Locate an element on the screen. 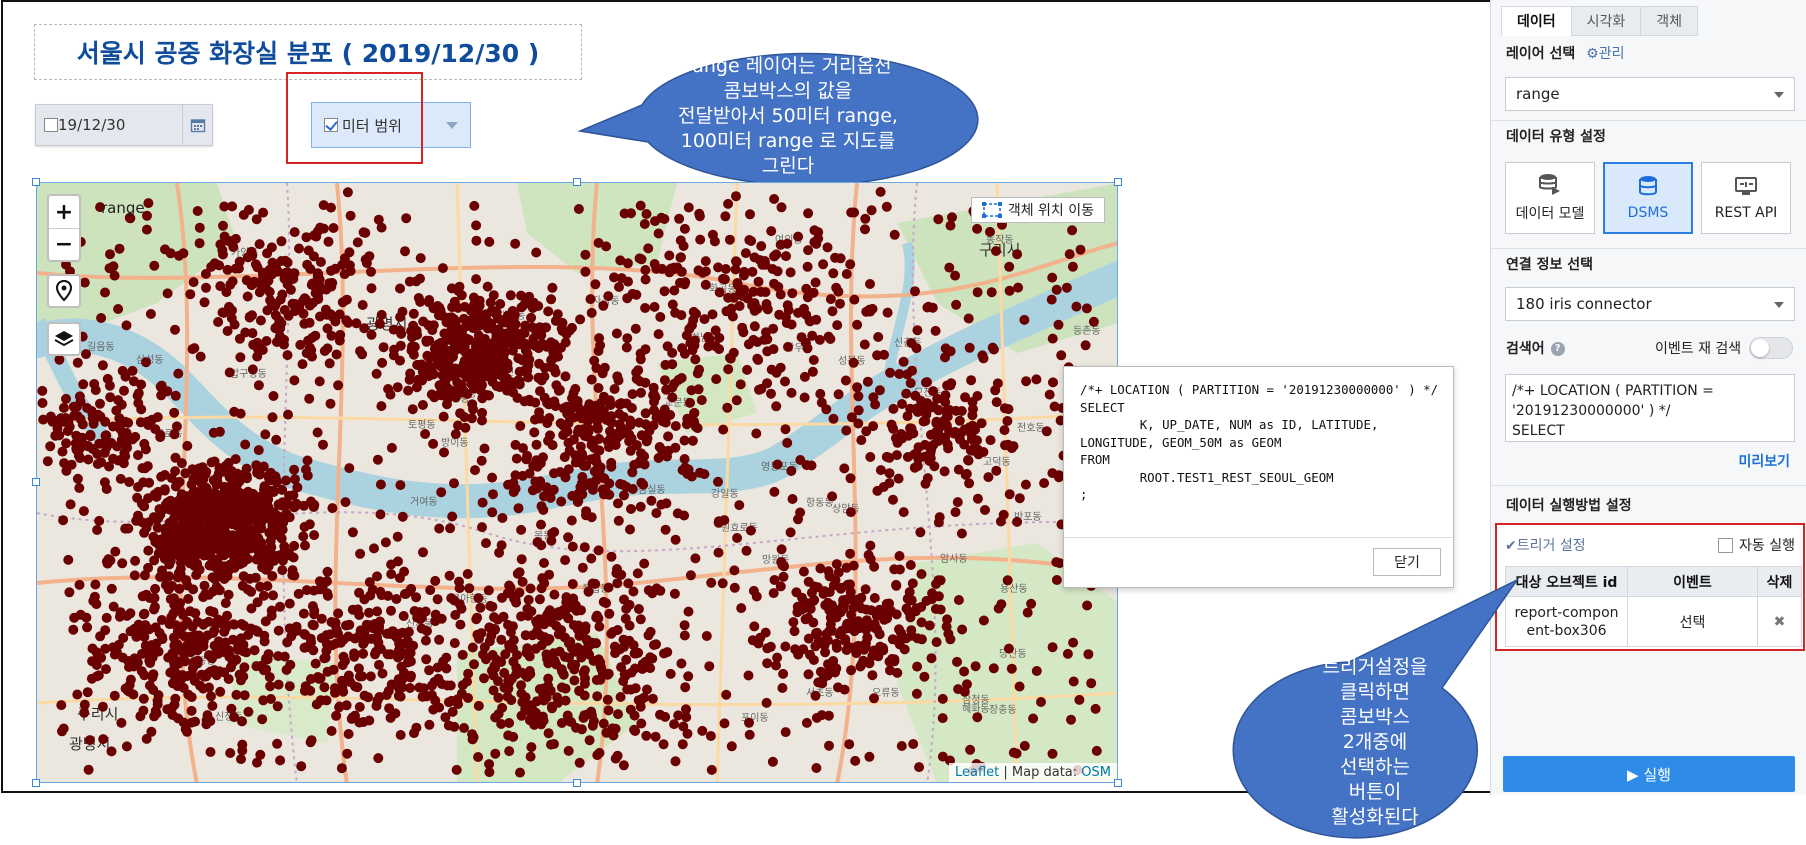 This screenshot has height=845, width=1806. chevron-down-icon is located at coordinates (452, 125).